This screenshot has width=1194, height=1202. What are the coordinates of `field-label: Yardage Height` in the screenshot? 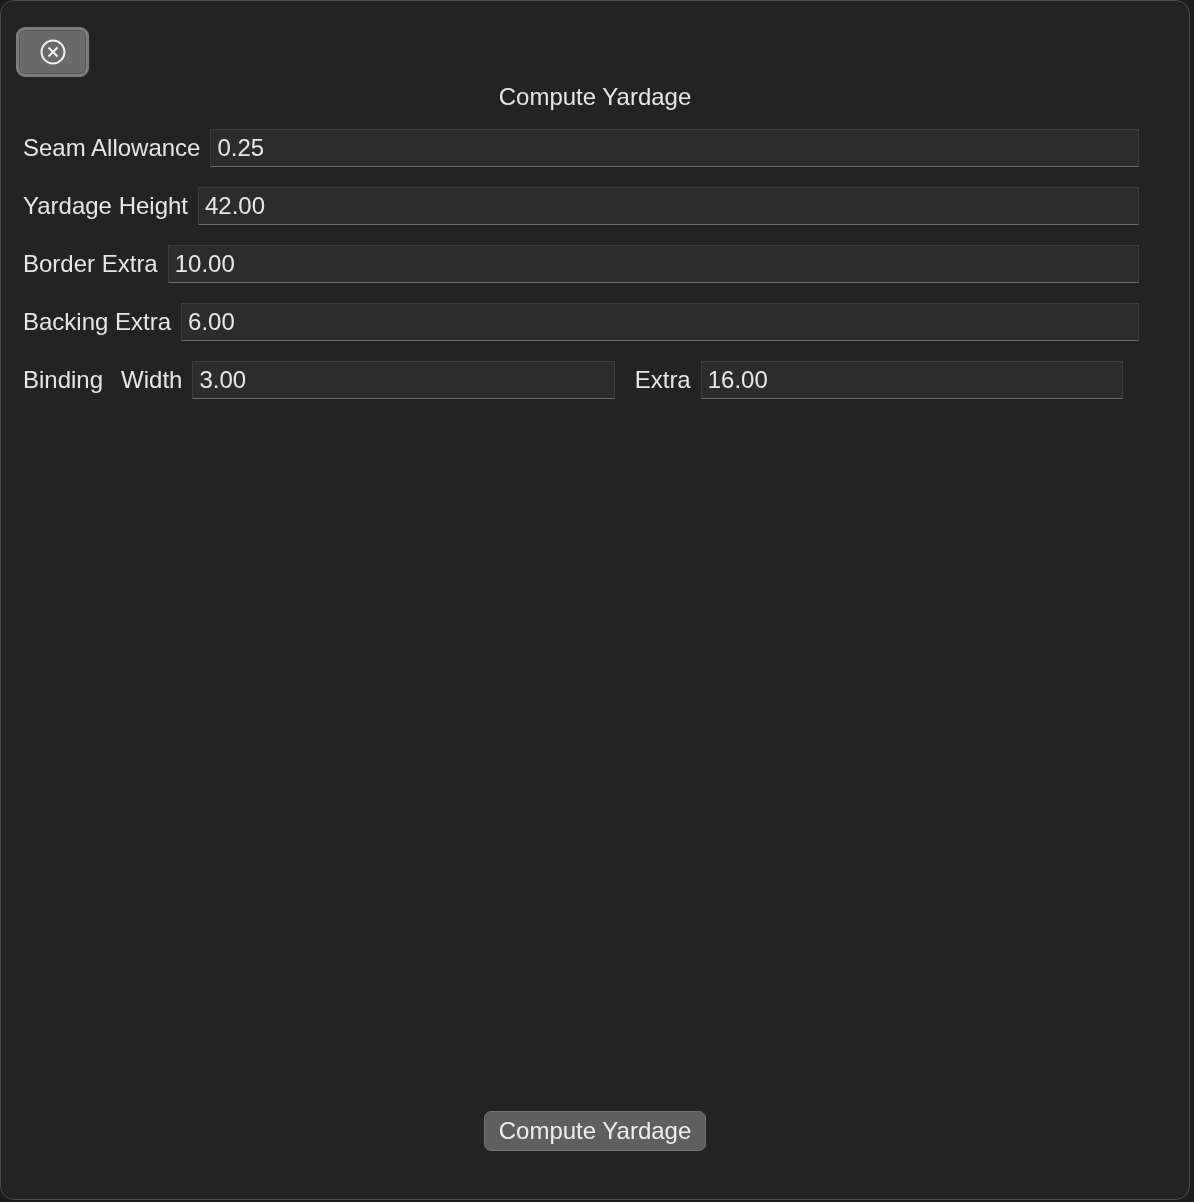 It's located at (105, 206).